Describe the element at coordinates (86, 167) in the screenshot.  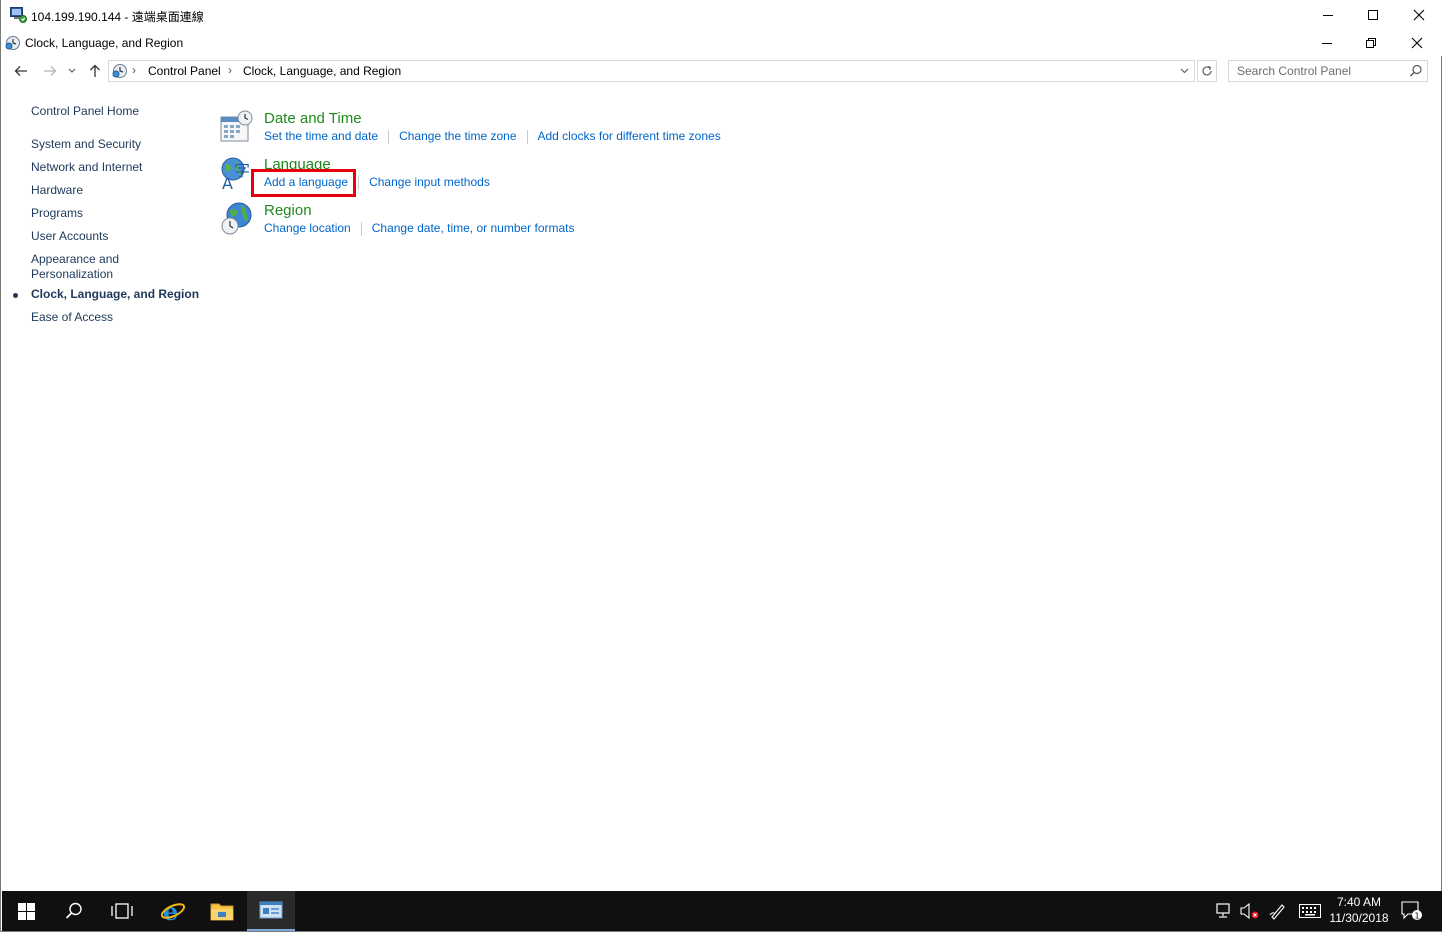
I see `nav-network-and-internet: Network and Internet` at that location.